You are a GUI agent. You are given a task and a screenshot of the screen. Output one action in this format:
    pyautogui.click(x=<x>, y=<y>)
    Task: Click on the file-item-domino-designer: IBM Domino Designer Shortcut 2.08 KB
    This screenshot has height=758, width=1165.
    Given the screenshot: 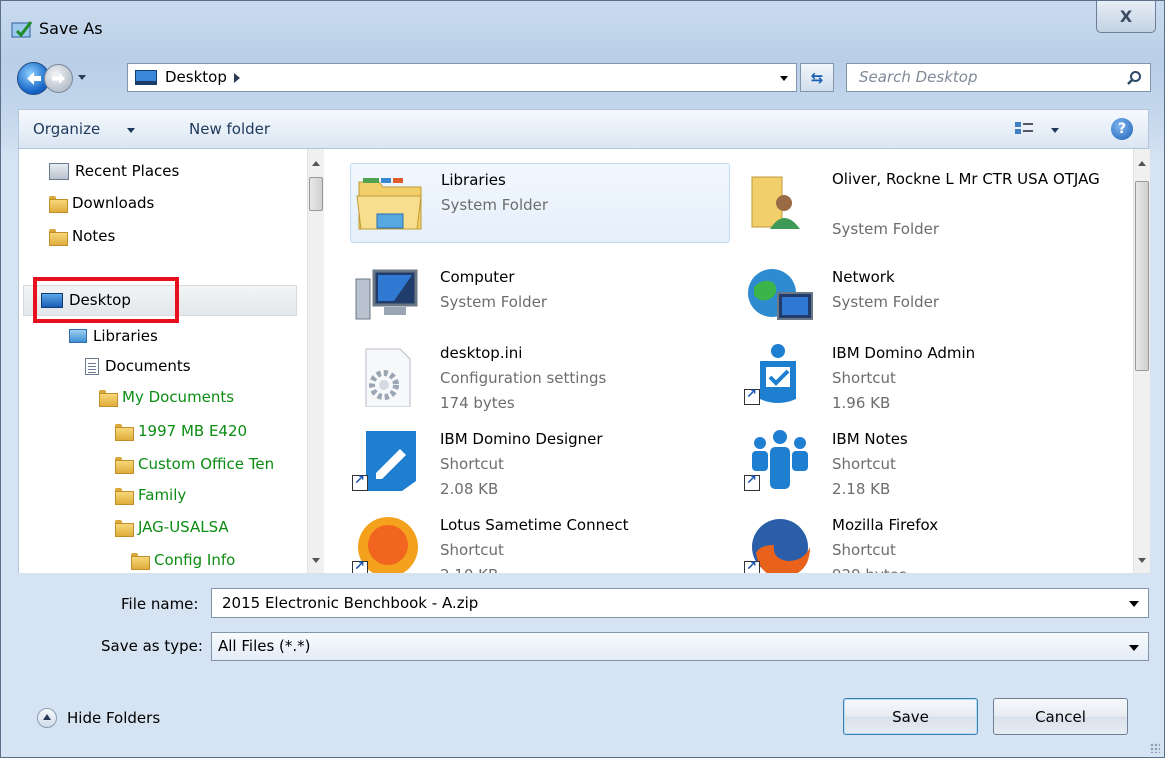 What is the action you would take?
    pyautogui.click(x=540, y=463)
    